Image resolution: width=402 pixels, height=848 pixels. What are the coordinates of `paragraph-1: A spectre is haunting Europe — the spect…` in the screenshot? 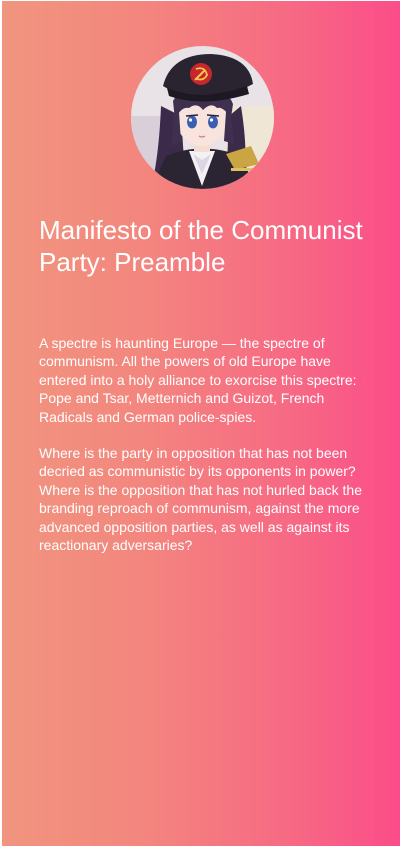 It's located at (198, 380).